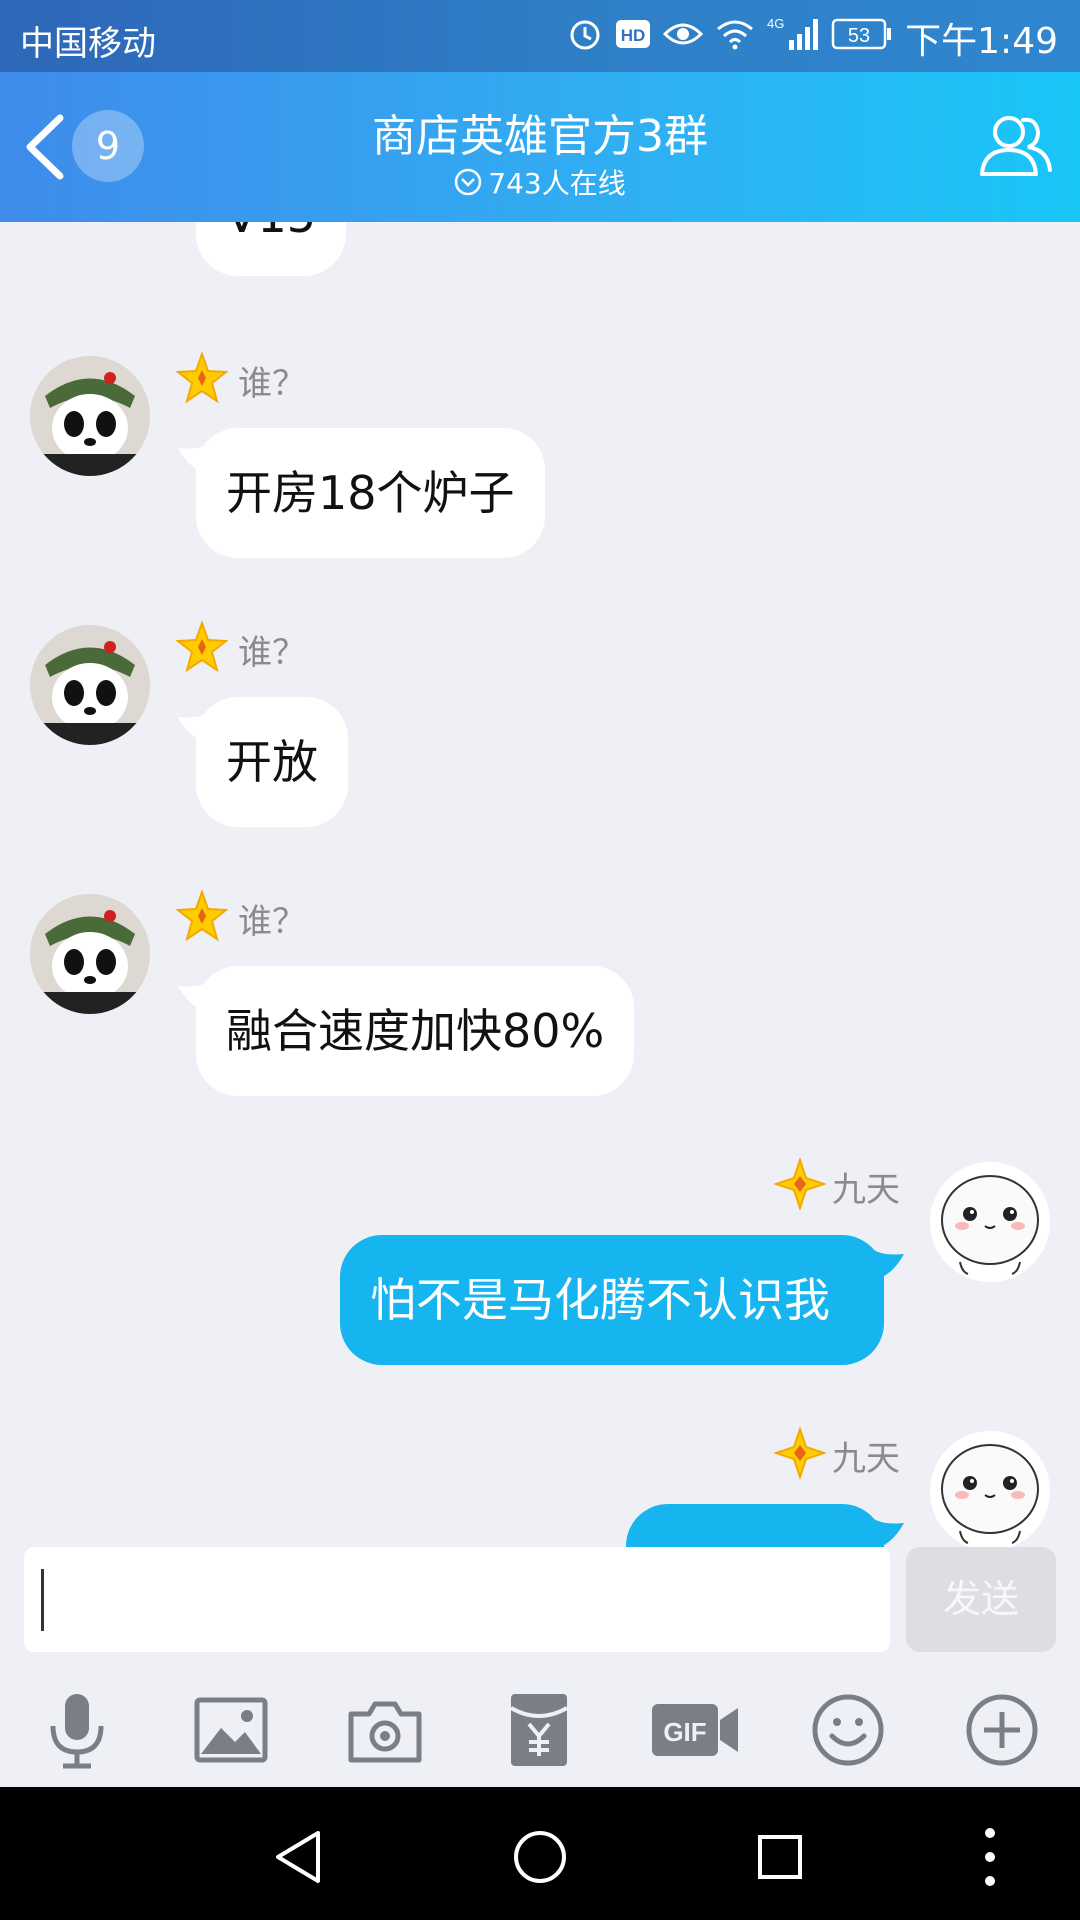  I want to click on status-bar: 中国移动 HD 4G 53 下午1:49, so click(540, 36).